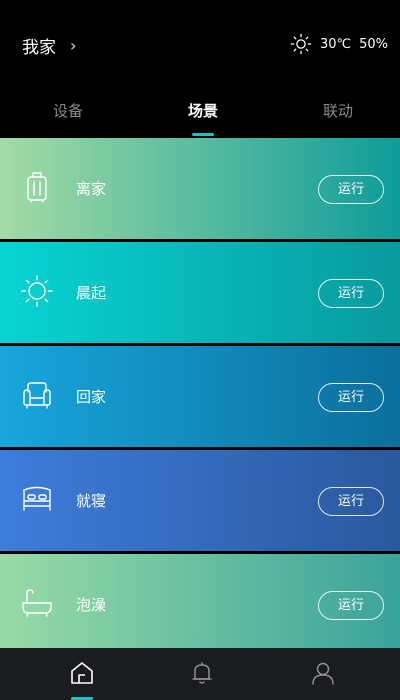 This screenshot has width=400, height=700. Describe the element at coordinates (335, 44) in the screenshot. I see `temperature: 30℃` at that location.